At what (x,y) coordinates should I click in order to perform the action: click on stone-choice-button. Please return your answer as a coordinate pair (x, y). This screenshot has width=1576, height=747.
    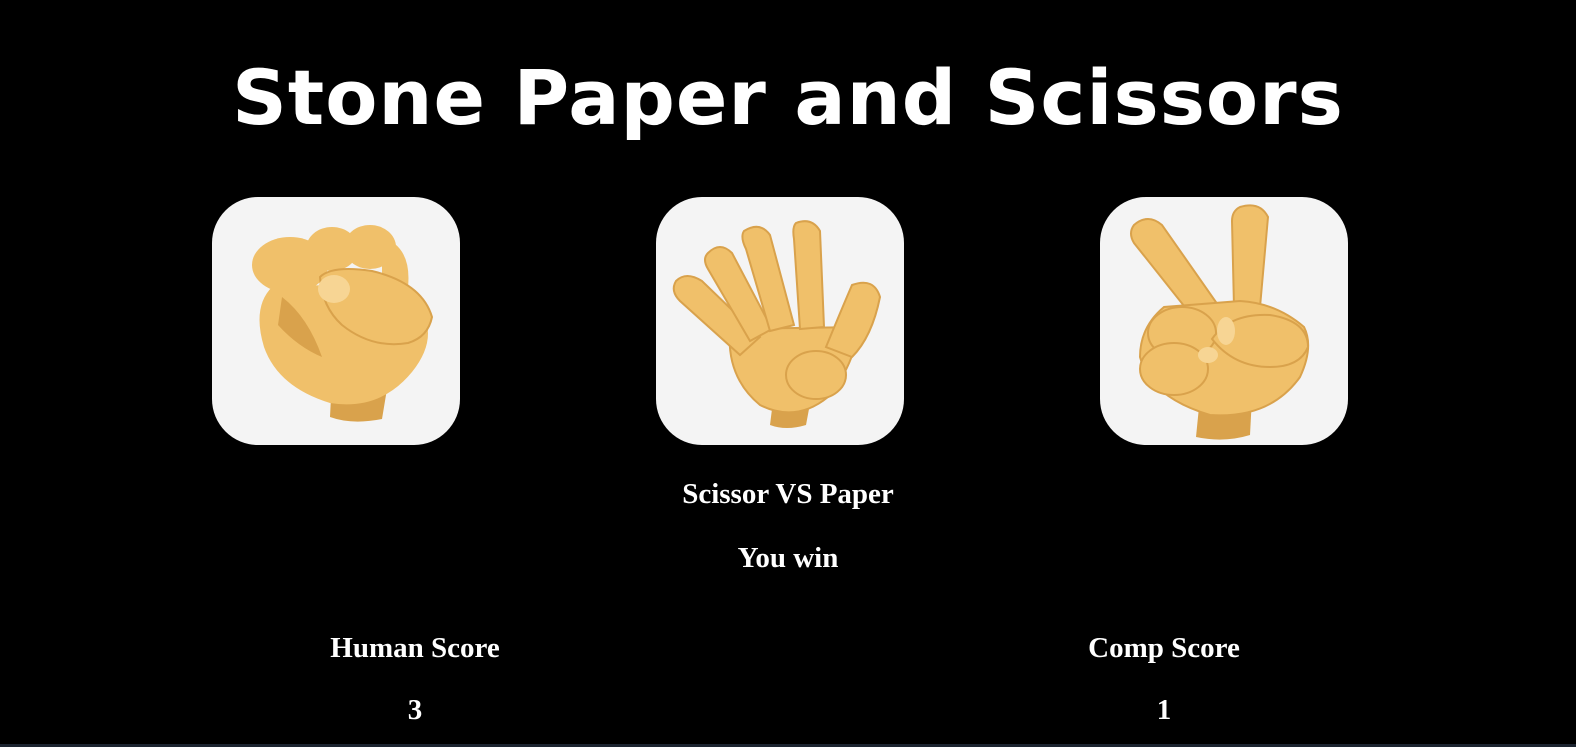
    Looking at the image, I should click on (336, 321).